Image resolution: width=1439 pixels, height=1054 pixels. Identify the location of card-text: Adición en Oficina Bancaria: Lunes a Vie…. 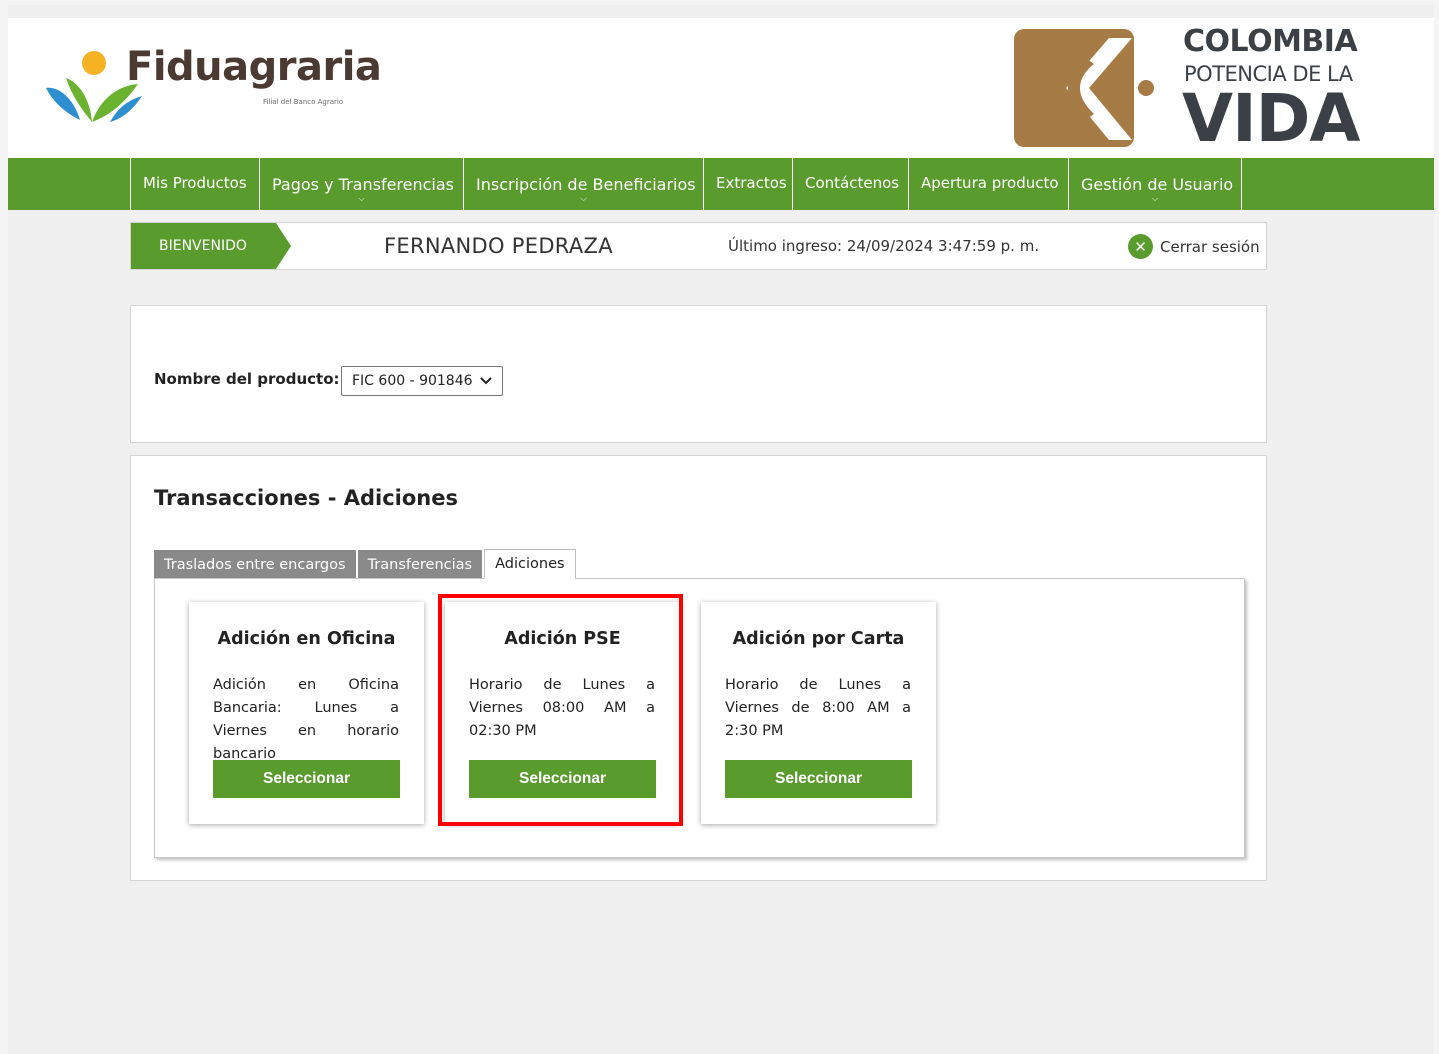
(306, 719).